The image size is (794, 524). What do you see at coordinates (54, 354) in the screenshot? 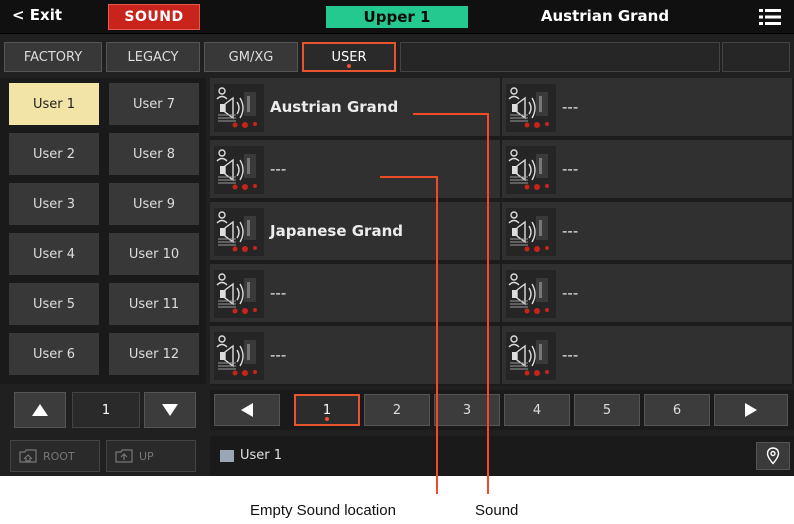
I see `bank-user-6: User 6` at bounding box center [54, 354].